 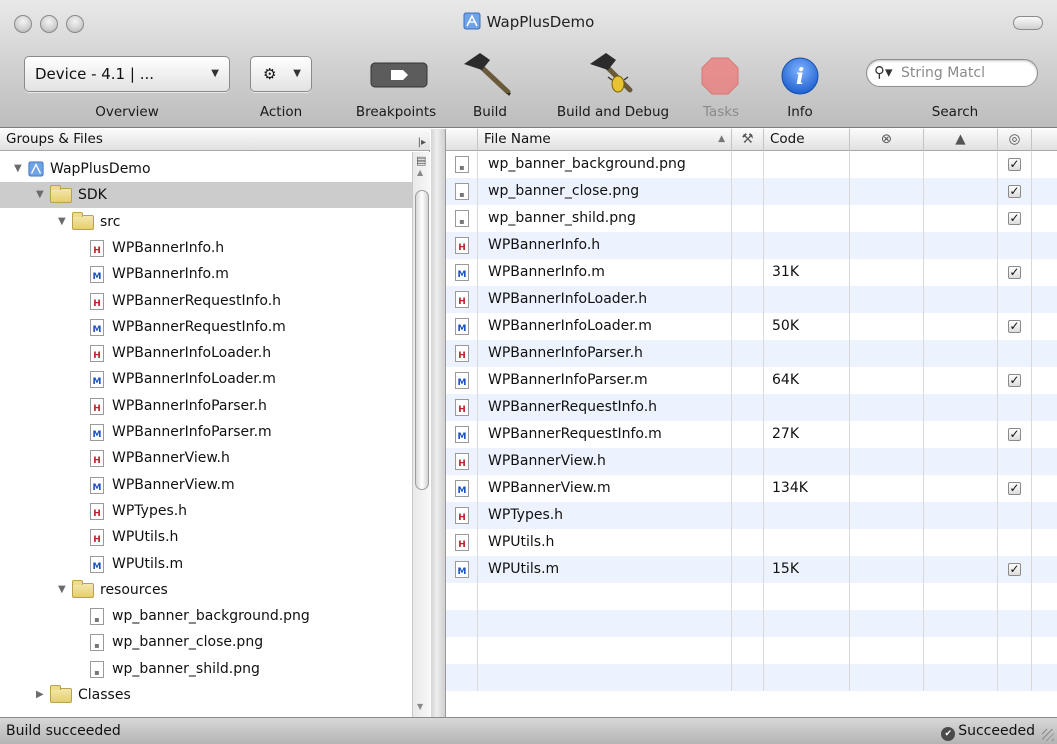 I want to click on table-row: ▪ wp_banner_shild.png ✓, so click(x=751, y=218).